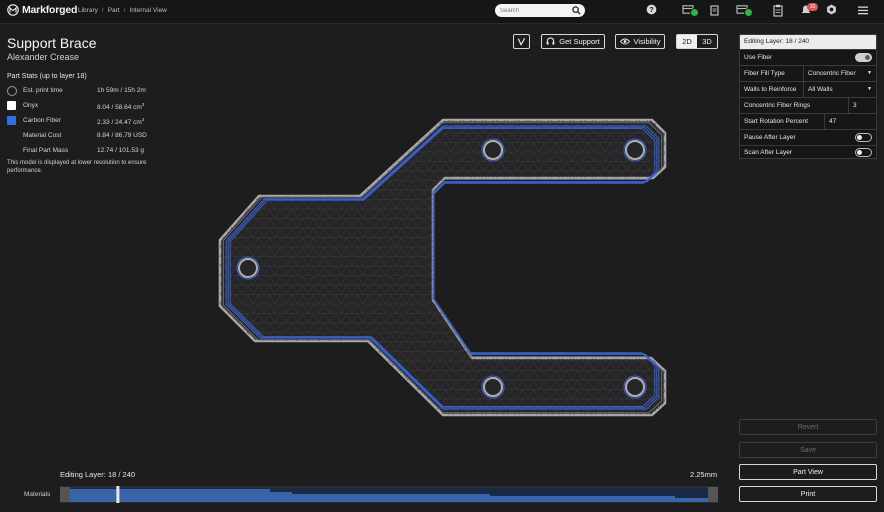 The height and width of the screenshot is (512, 884). Describe the element at coordinates (714, 10) in the screenshot. I see `document-icon` at that location.